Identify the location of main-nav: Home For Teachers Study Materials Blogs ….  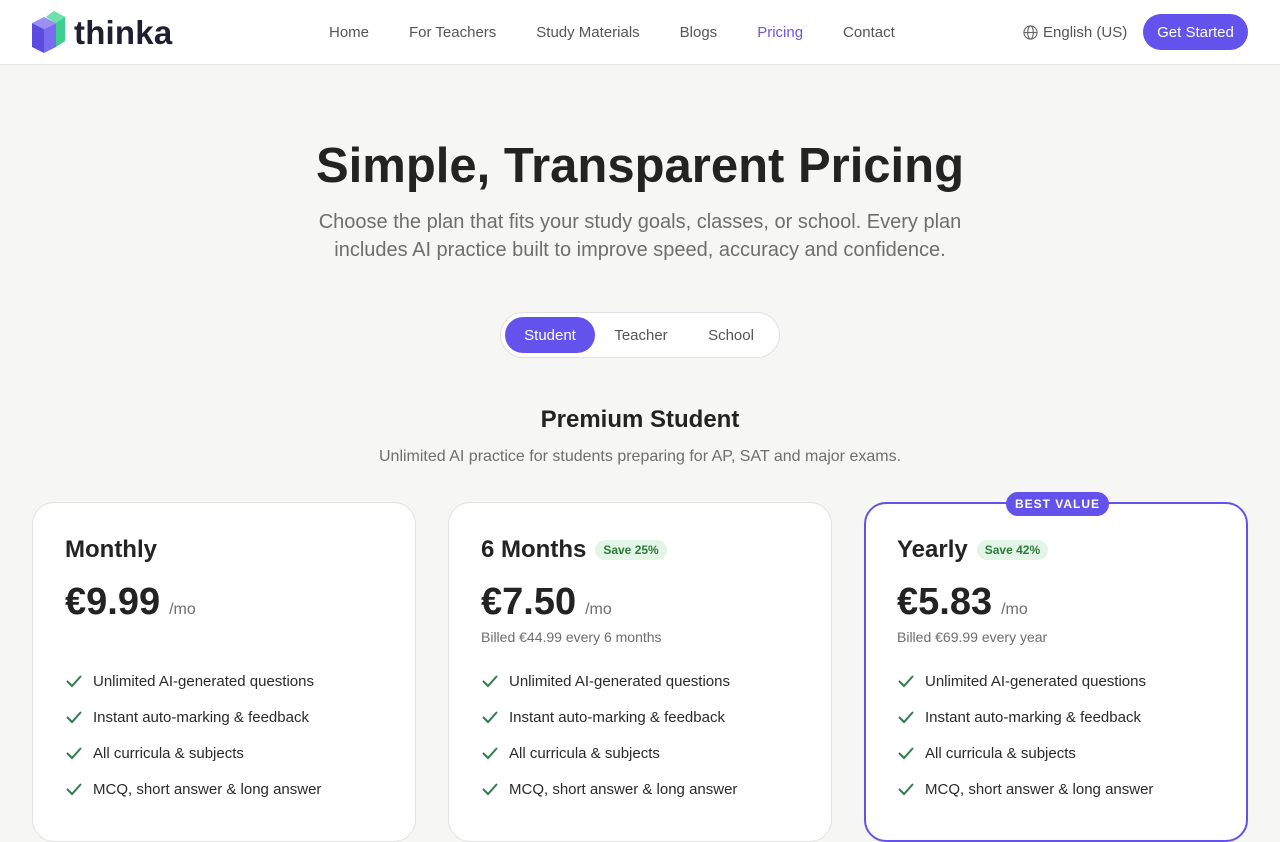
(632, 32).